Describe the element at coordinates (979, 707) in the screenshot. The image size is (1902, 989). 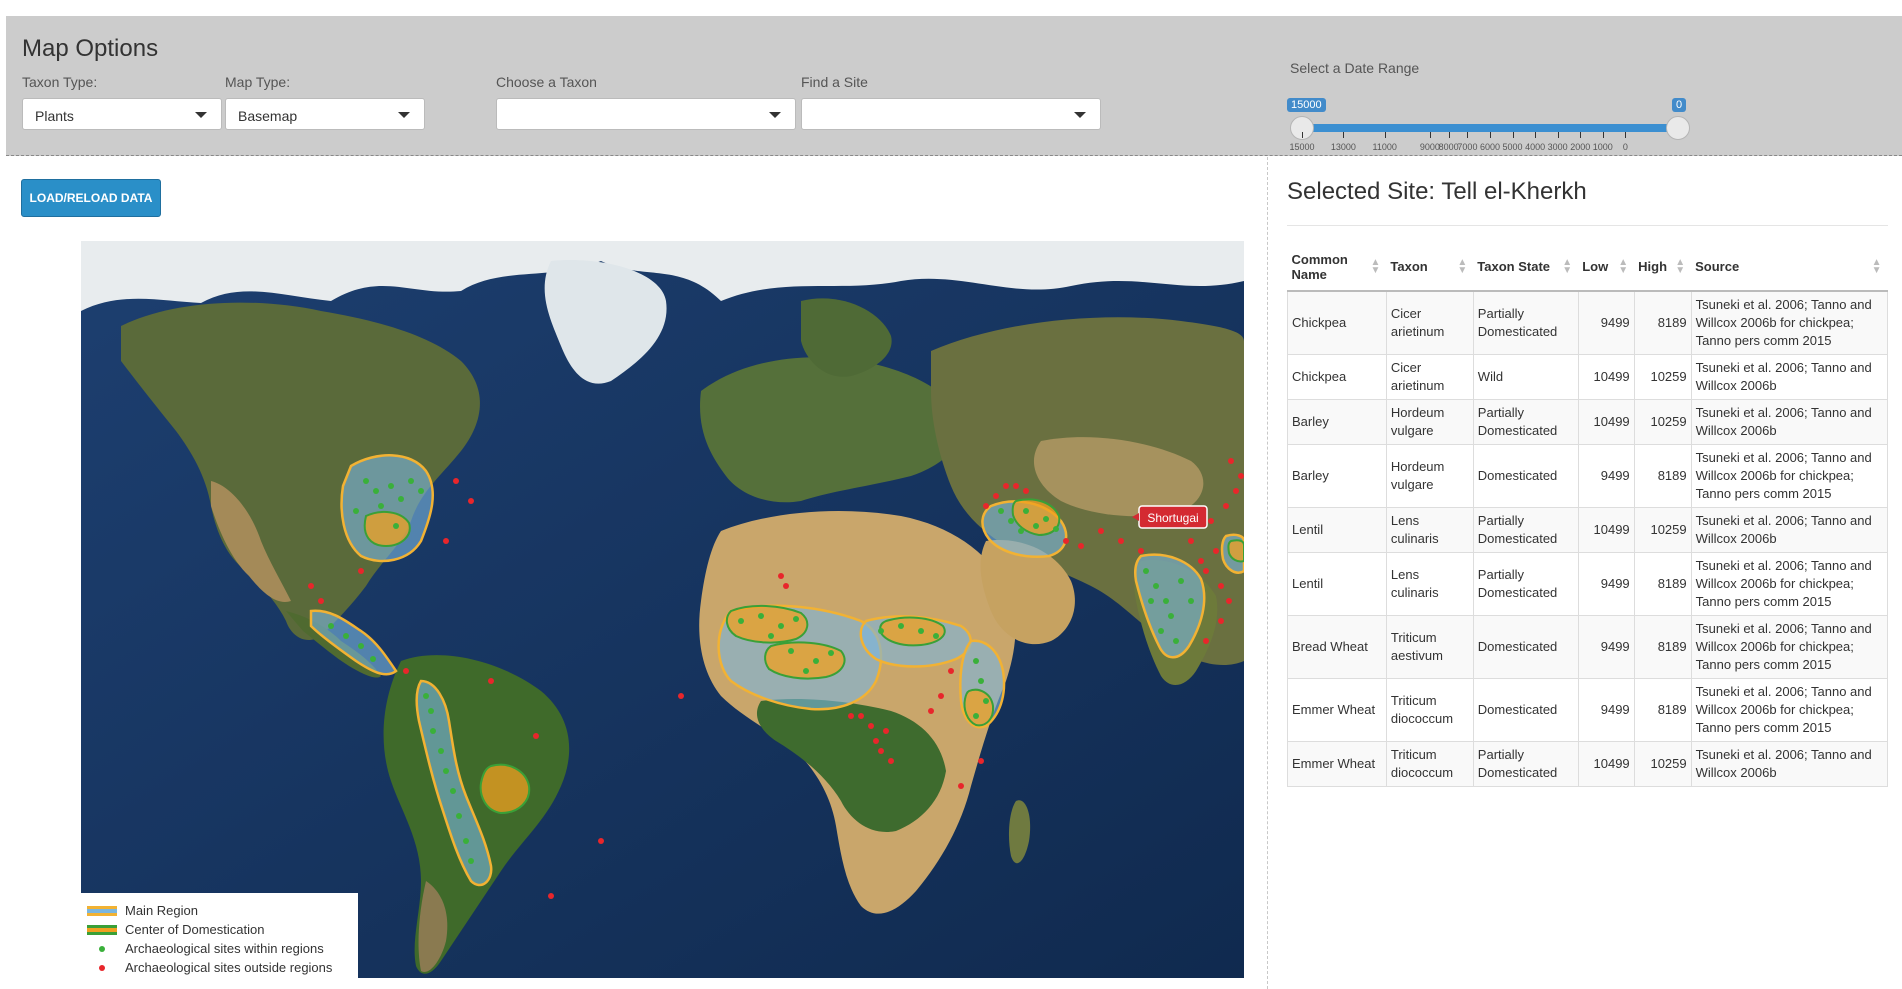
I see `center-ethiopia` at that location.